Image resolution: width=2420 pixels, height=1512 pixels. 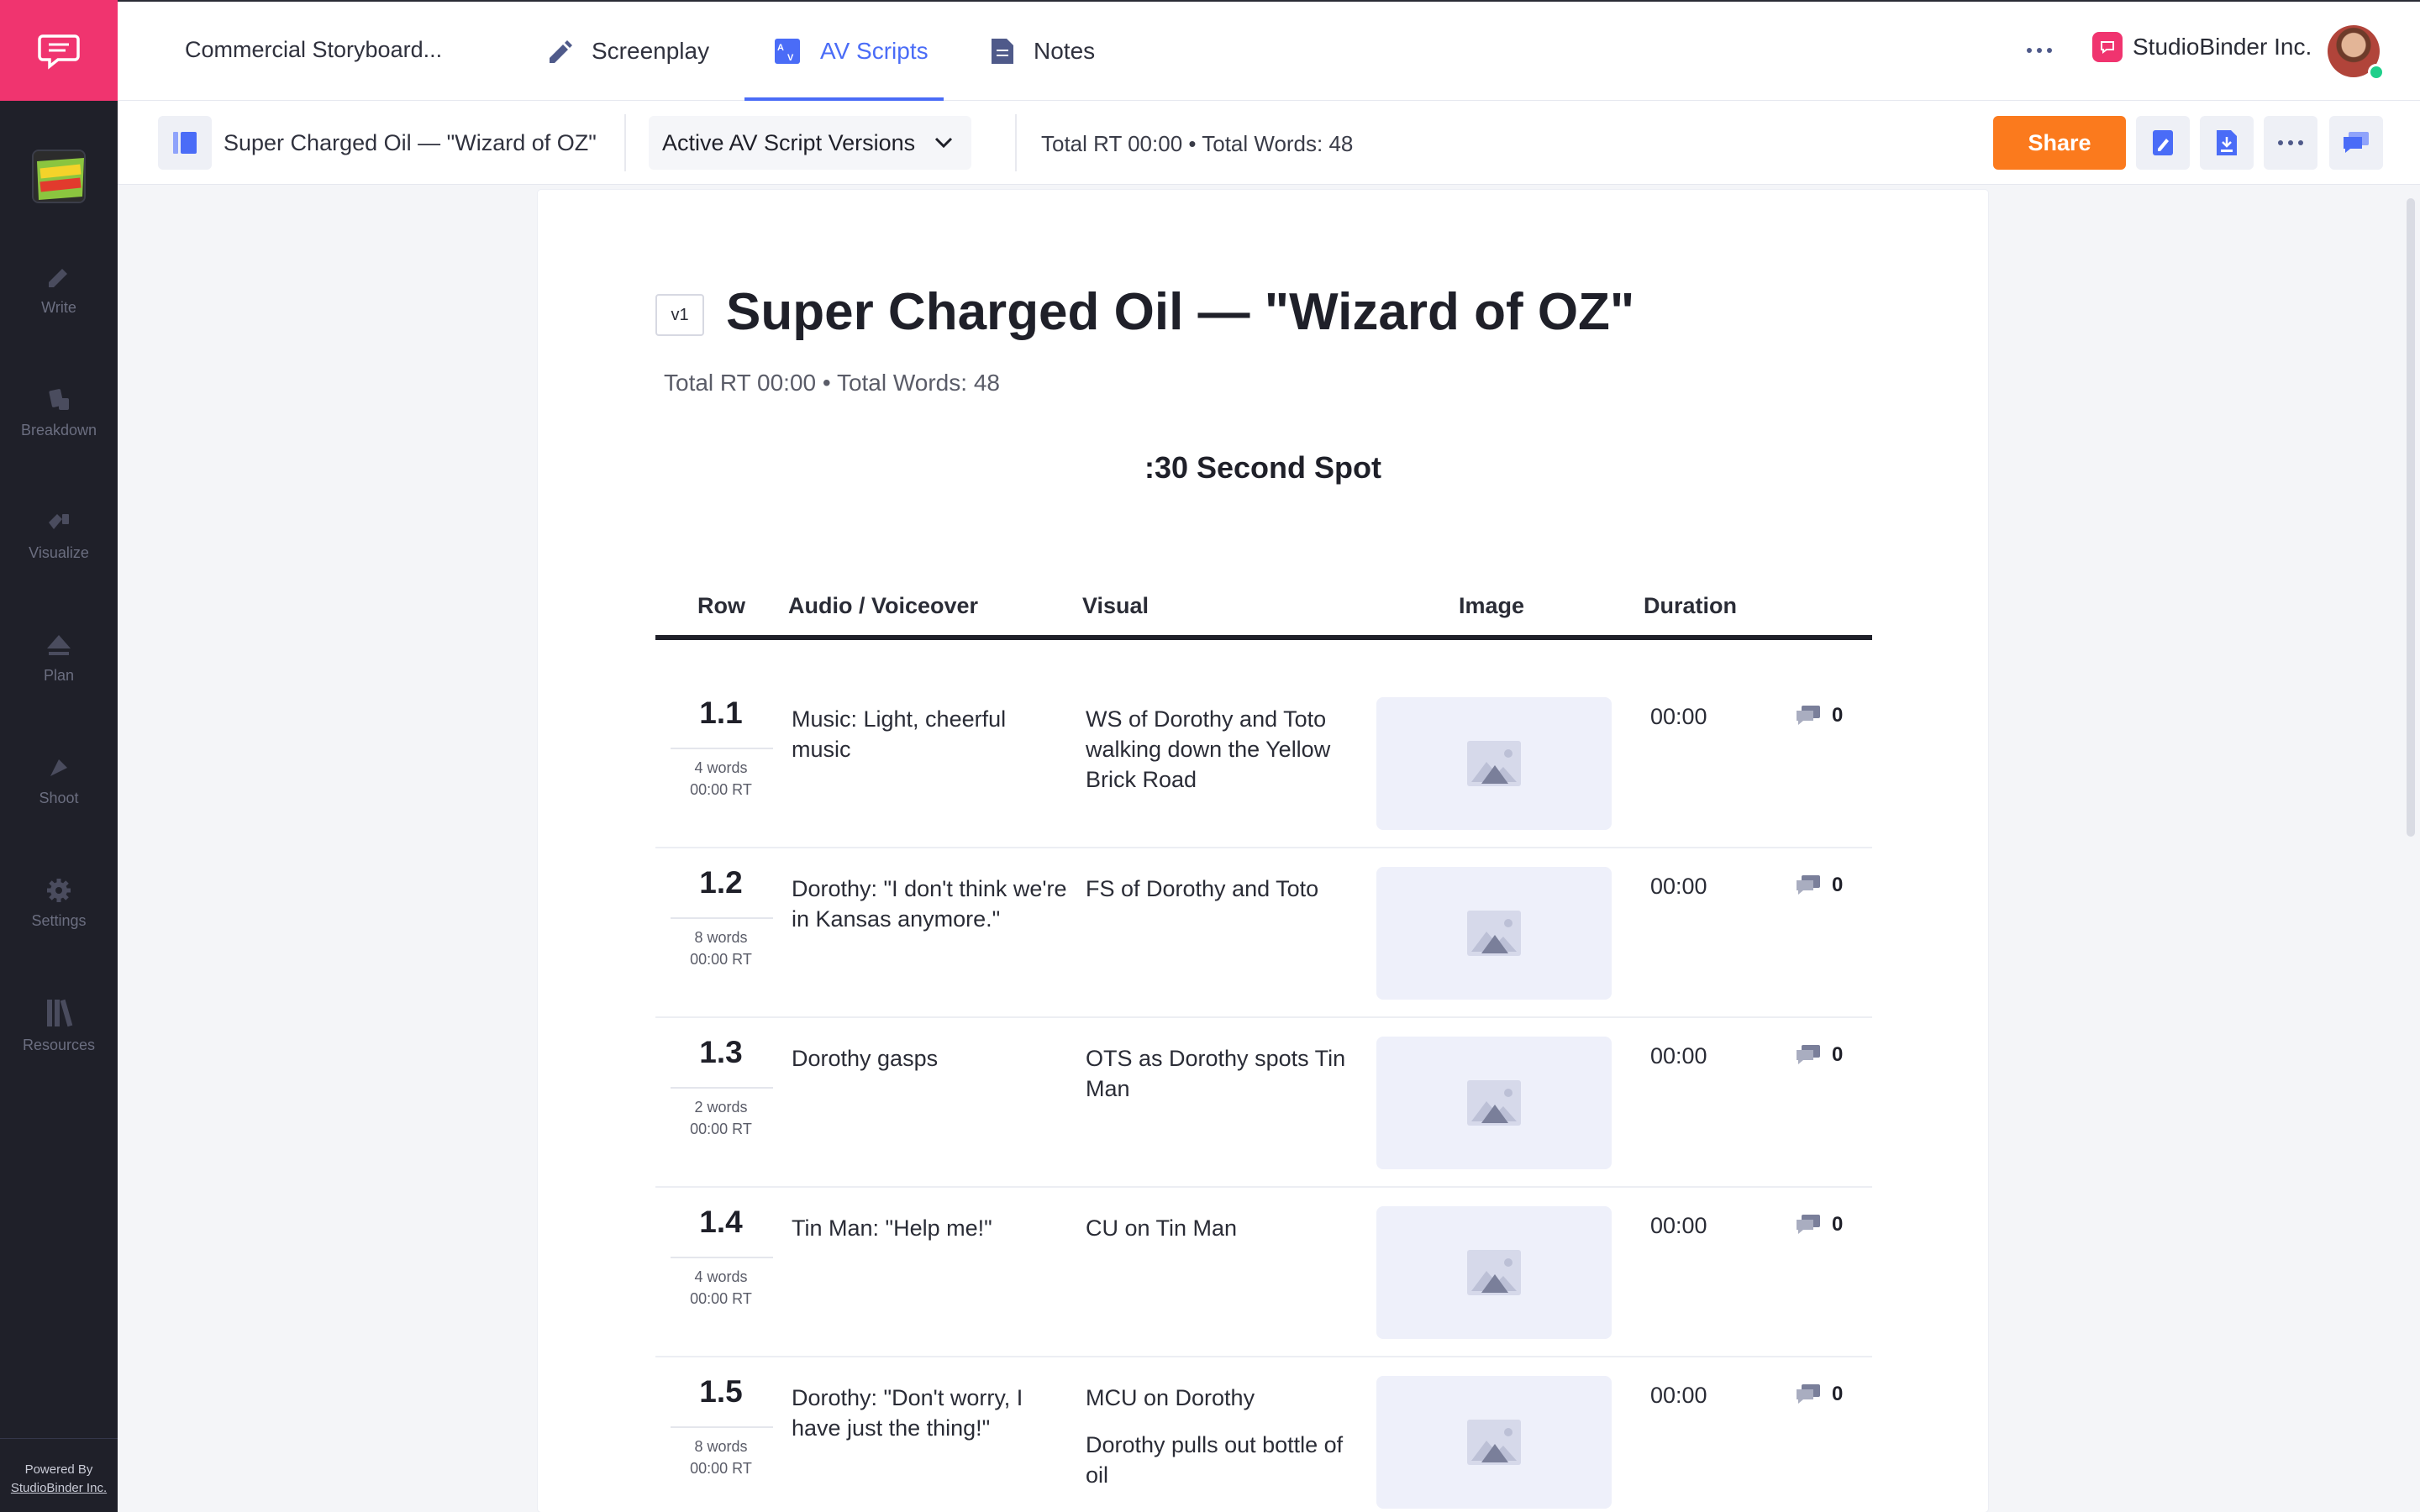 I want to click on column-header-image: Image, so click(x=1492, y=605).